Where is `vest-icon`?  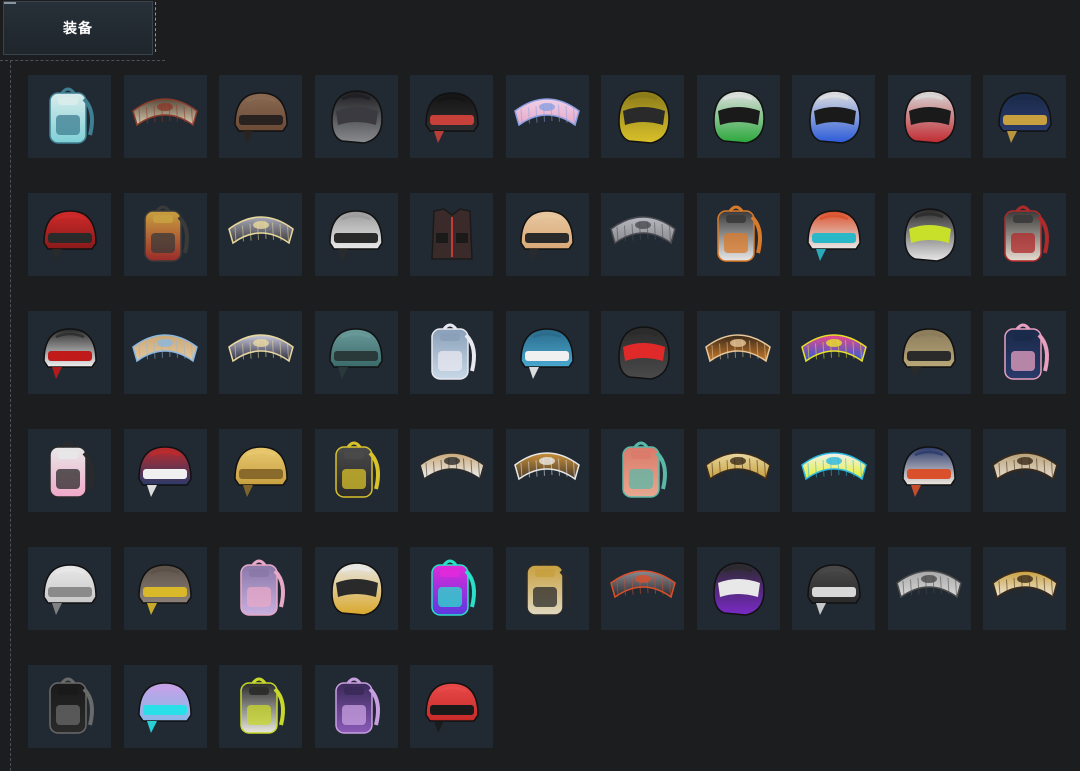
vest-icon is located at coordinates (452, 235).